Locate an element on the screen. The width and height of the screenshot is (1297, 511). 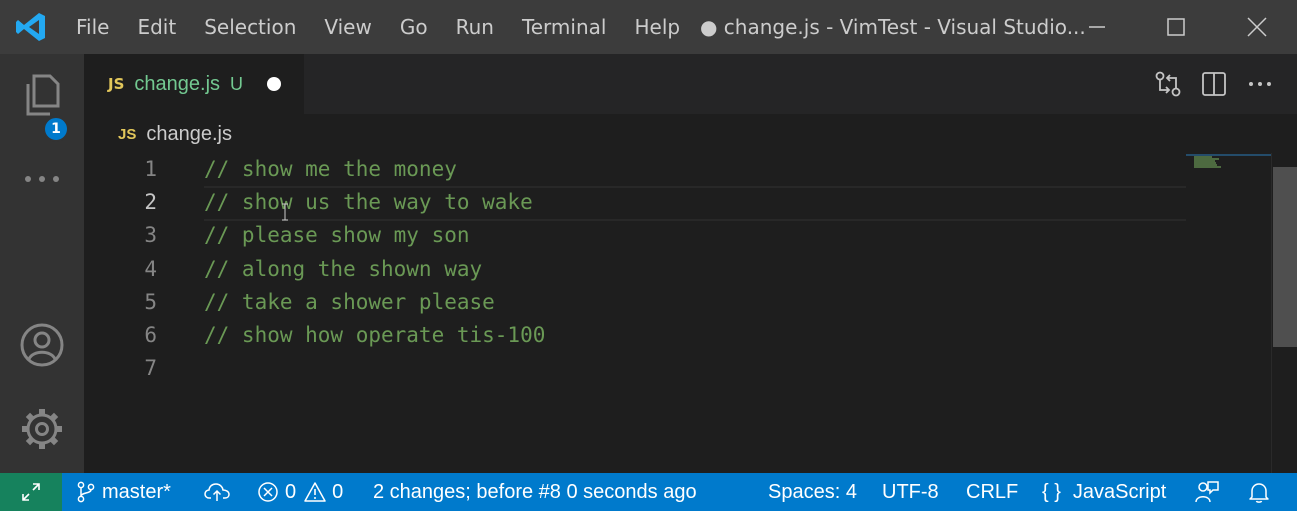
minimap is located at coordinates (1228, 313).